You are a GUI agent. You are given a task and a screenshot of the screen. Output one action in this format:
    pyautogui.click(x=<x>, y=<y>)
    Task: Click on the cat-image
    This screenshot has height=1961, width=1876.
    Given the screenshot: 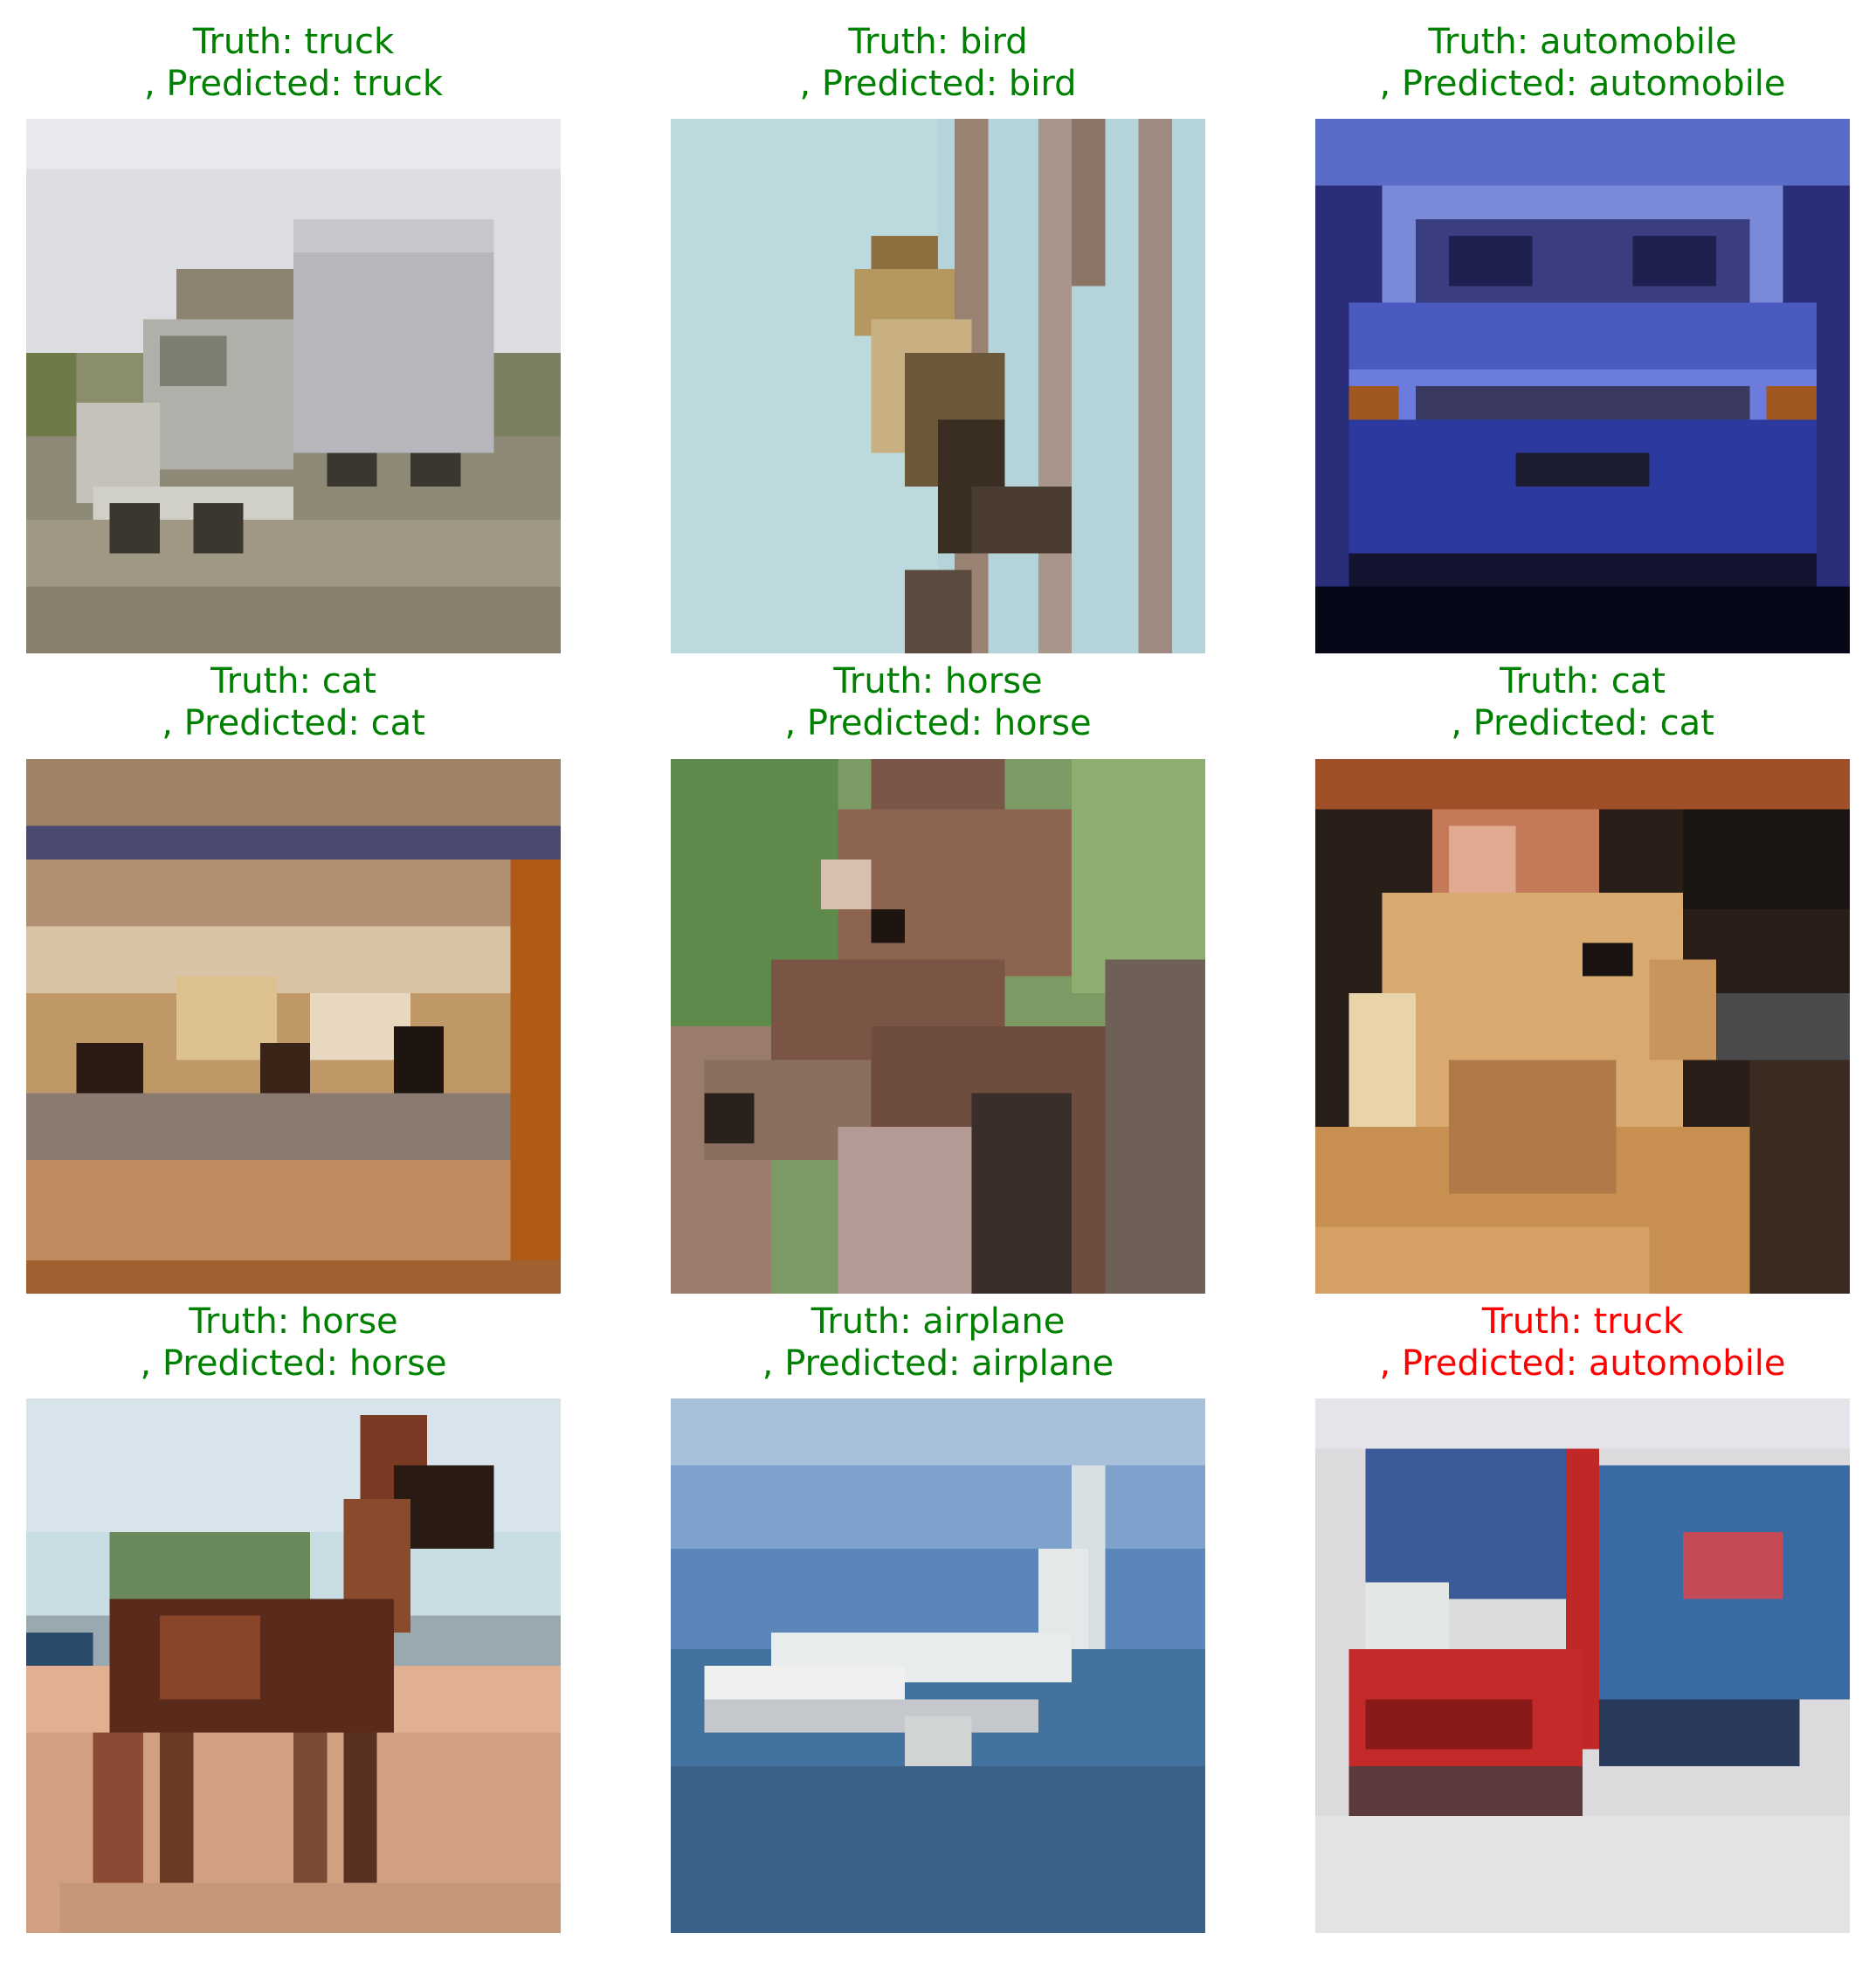 What is the action you would take?
    pyautogui.click(x=293, y=1026)
    